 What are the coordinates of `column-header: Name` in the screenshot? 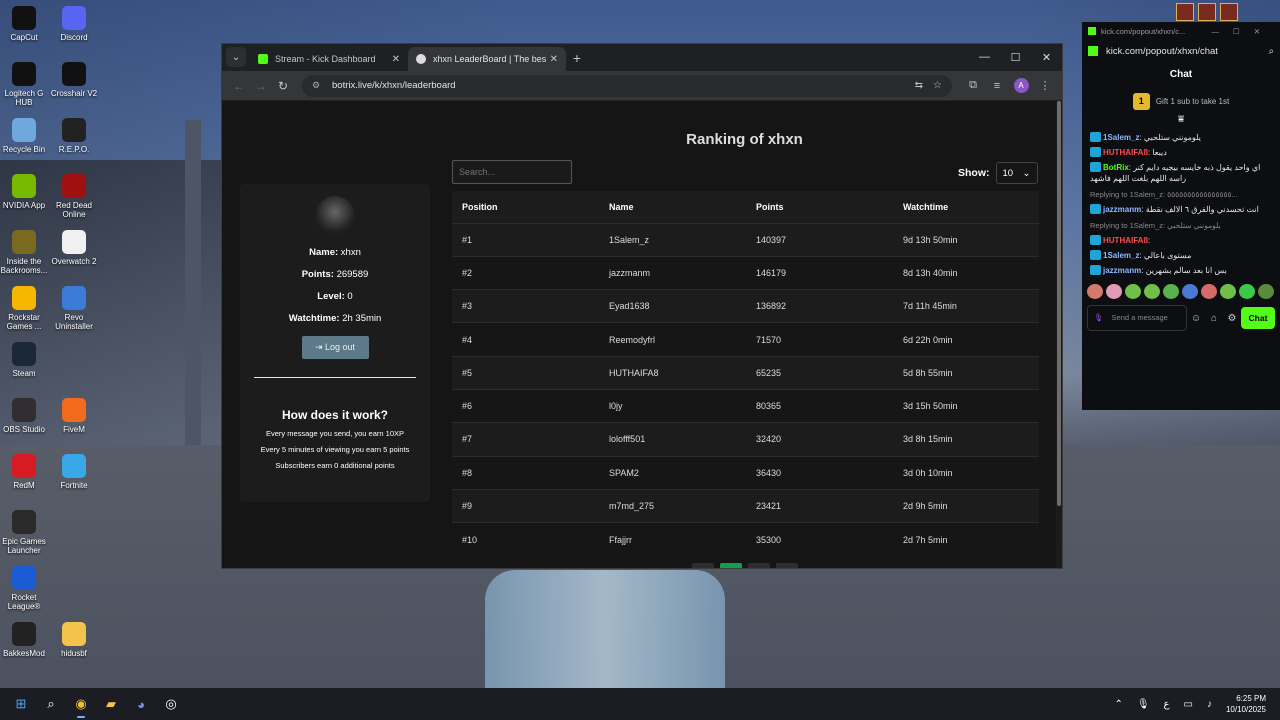 It's located at (672, 207).